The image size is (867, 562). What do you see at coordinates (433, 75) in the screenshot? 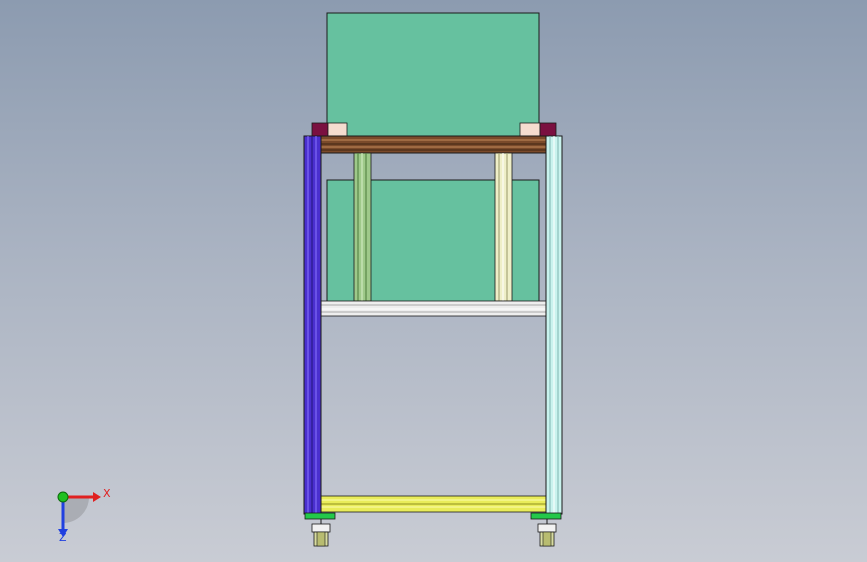
I see `upper-panel` at bounding box center [433, 75].